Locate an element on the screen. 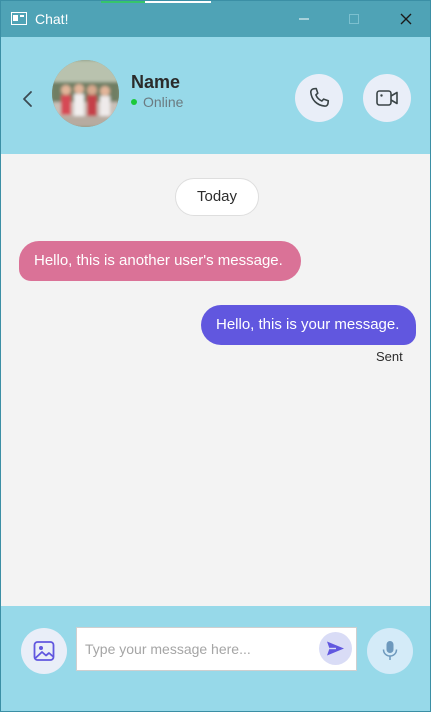  video-call-button is located at coordinates (387, 98).